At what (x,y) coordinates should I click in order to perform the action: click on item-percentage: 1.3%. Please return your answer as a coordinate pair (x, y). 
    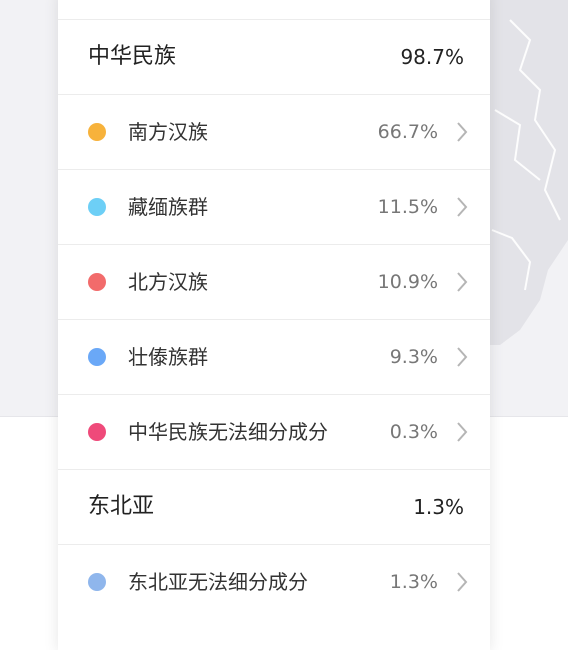
    Looking at the image, I should click on (413, 582).